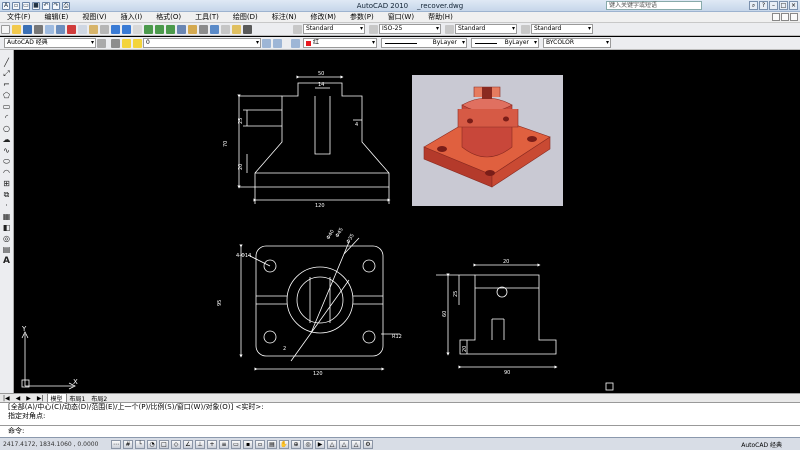 Image resolution: width=800 pixels, height=450 pixels. What do you see at coordinates (202, 43) in the screenshot?
I see `layer-select: 0` at bounding box center [202, 43].